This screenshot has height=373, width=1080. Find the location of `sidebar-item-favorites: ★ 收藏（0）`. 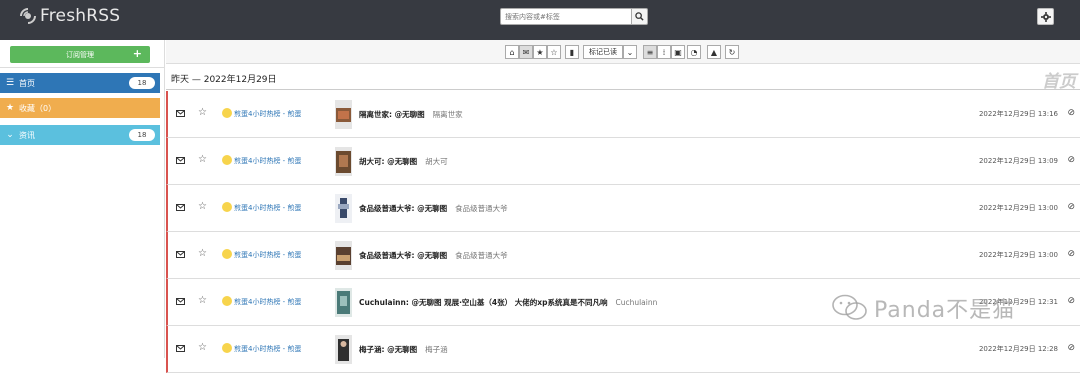

sidebar-item-favorites: ★ 收藏（0） is located at coordinates (80, 108).